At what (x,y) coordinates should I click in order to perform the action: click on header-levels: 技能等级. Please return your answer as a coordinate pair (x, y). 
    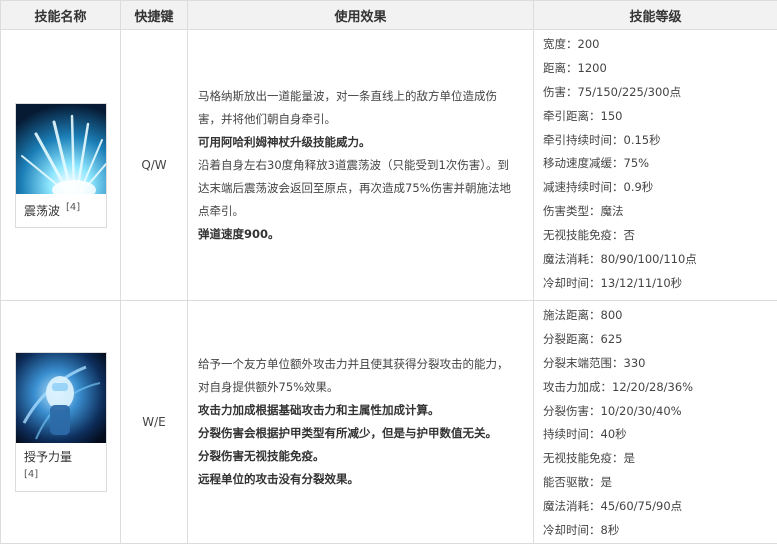
    Looking at the image, I should click on (655, 15).